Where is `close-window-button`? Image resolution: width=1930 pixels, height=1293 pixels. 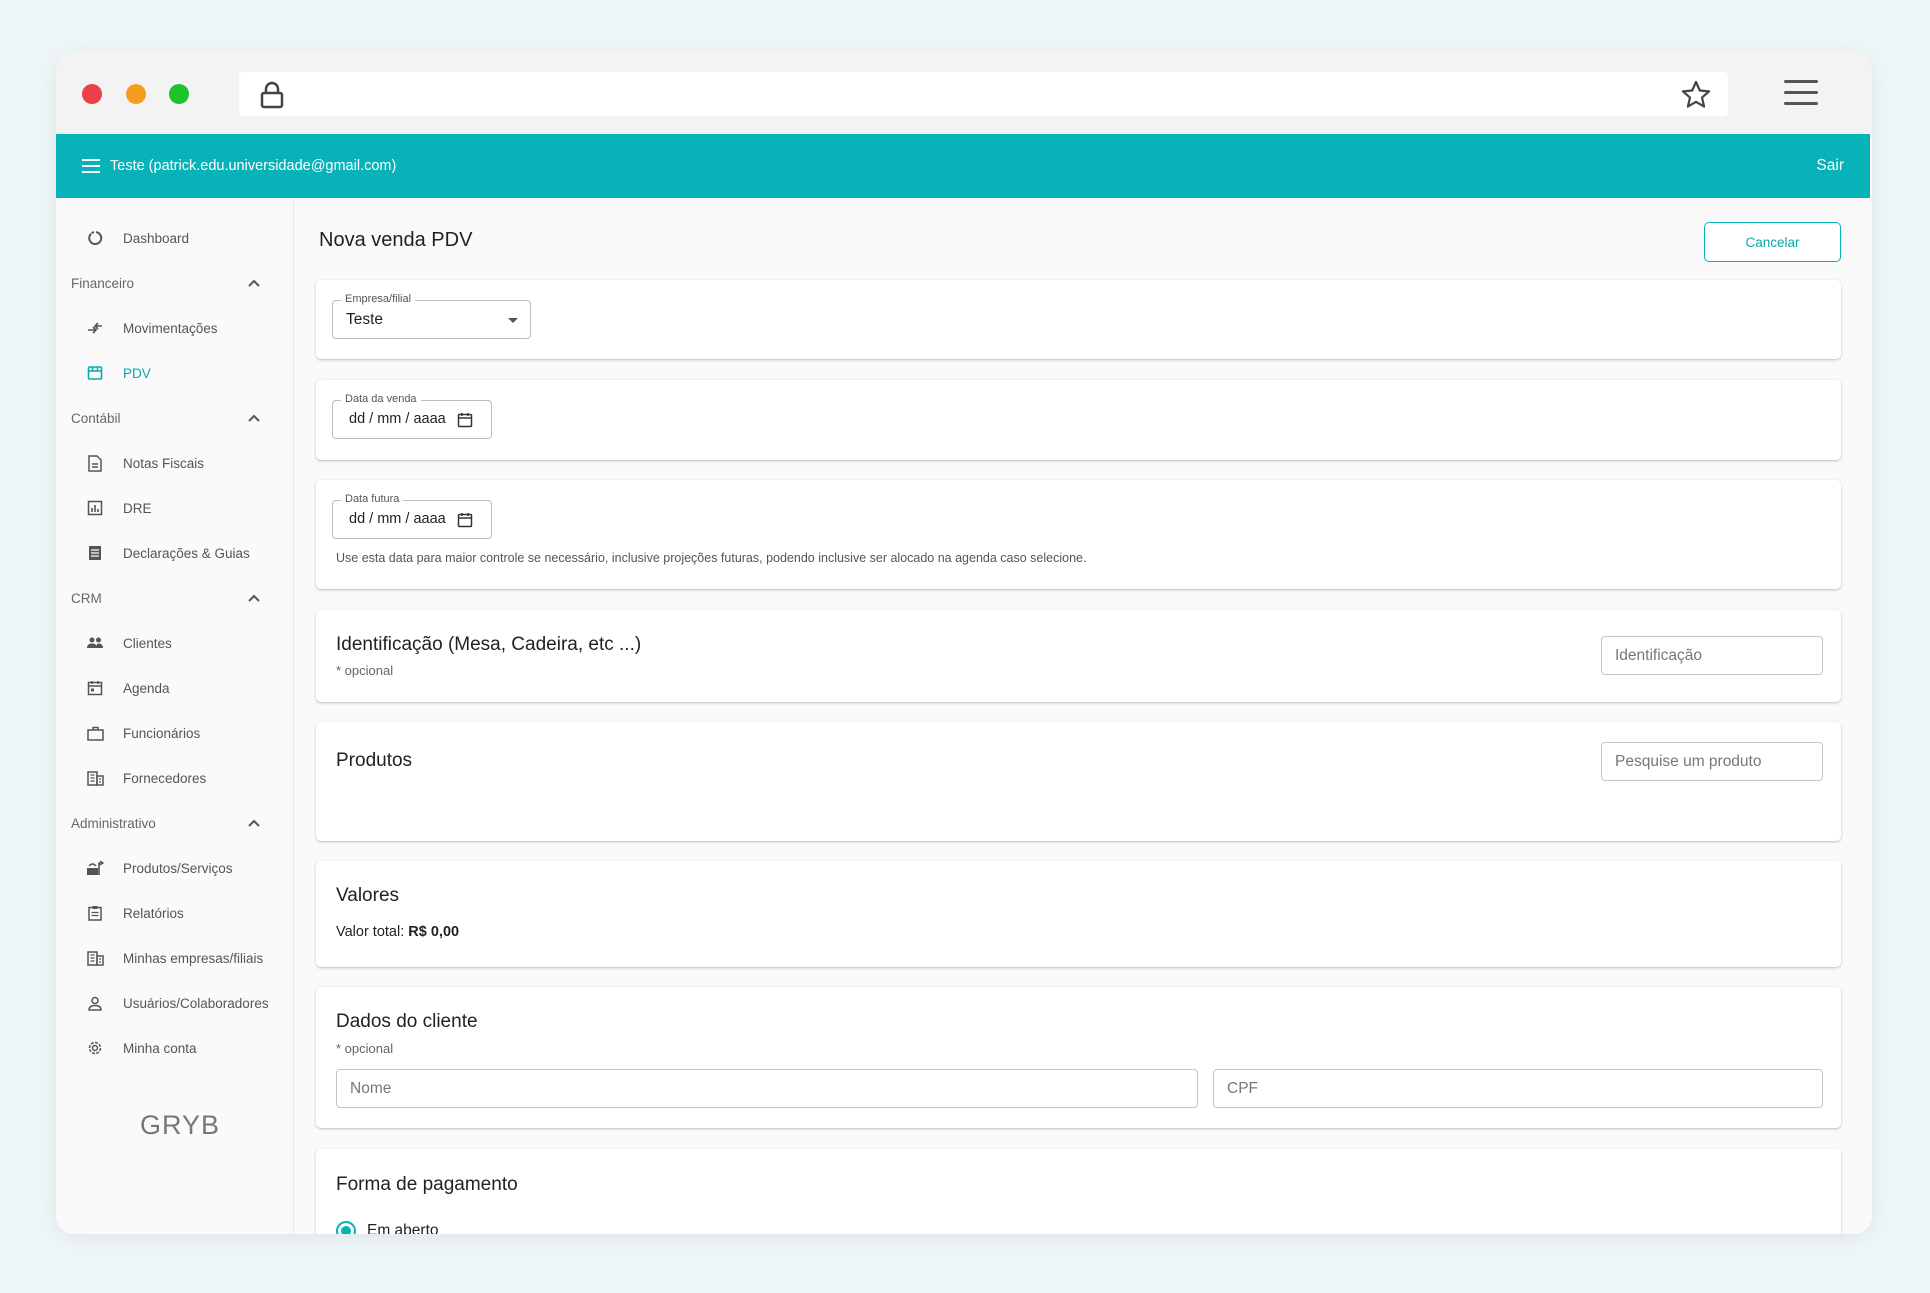 close-window-button is located at coordinates (92, 94).